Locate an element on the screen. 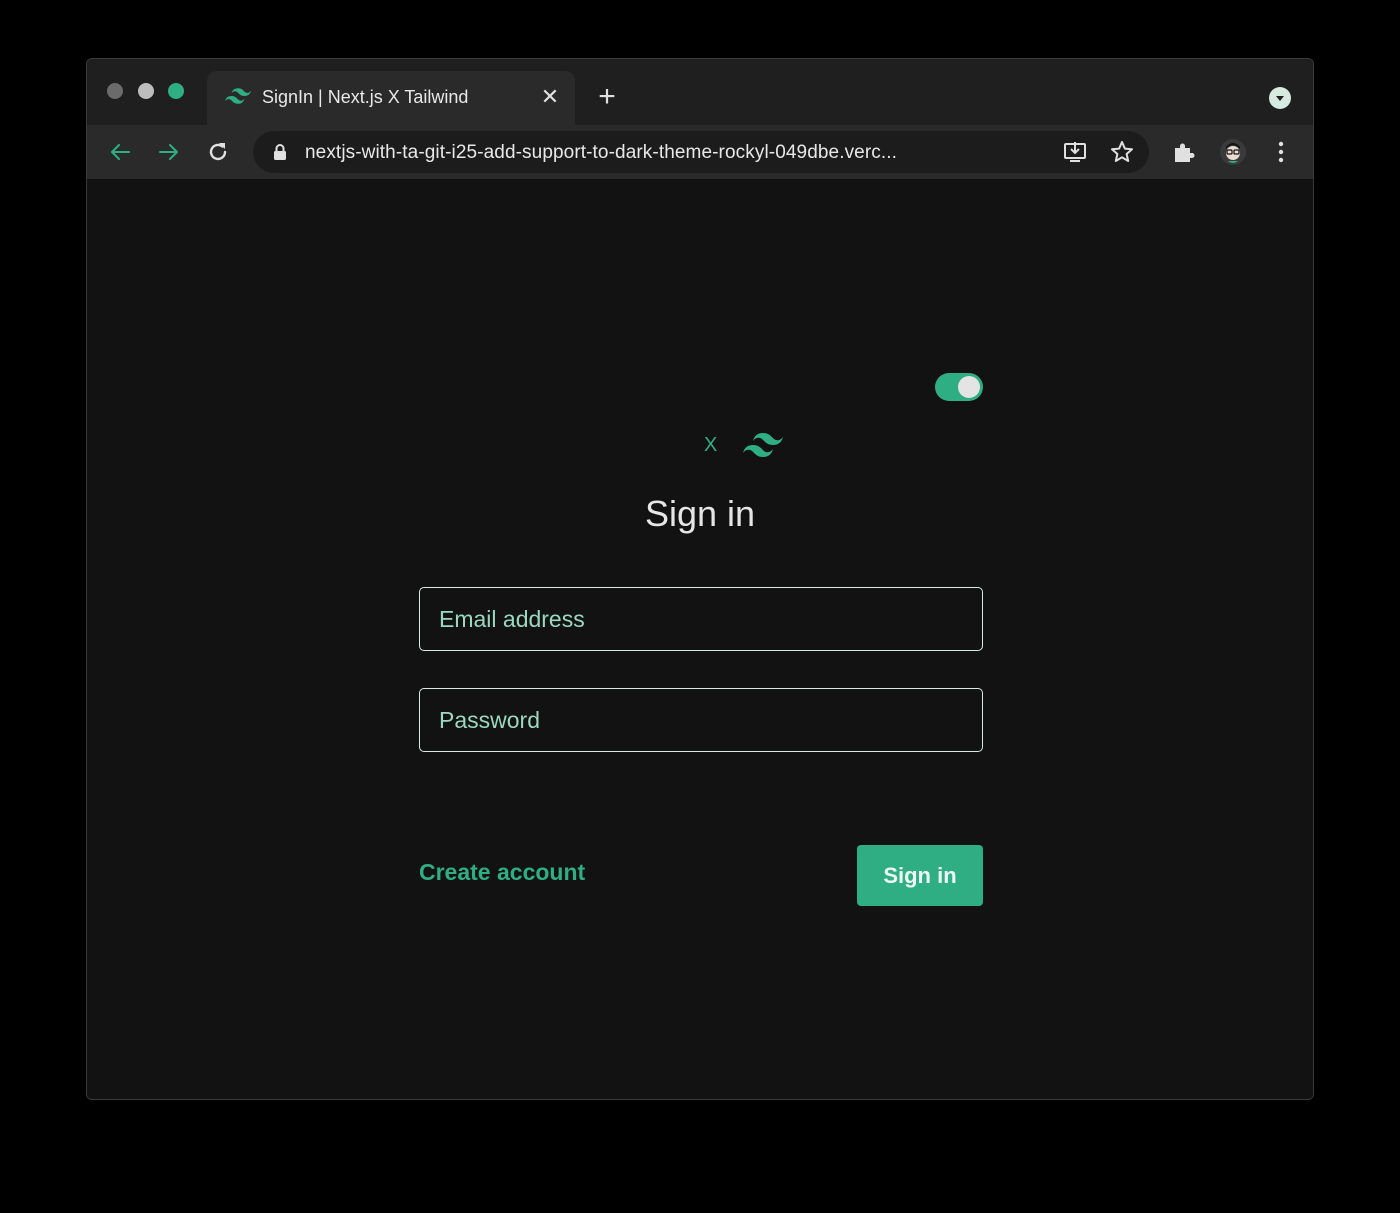  forward-arrow-icon is located at coordinates (169, 152).